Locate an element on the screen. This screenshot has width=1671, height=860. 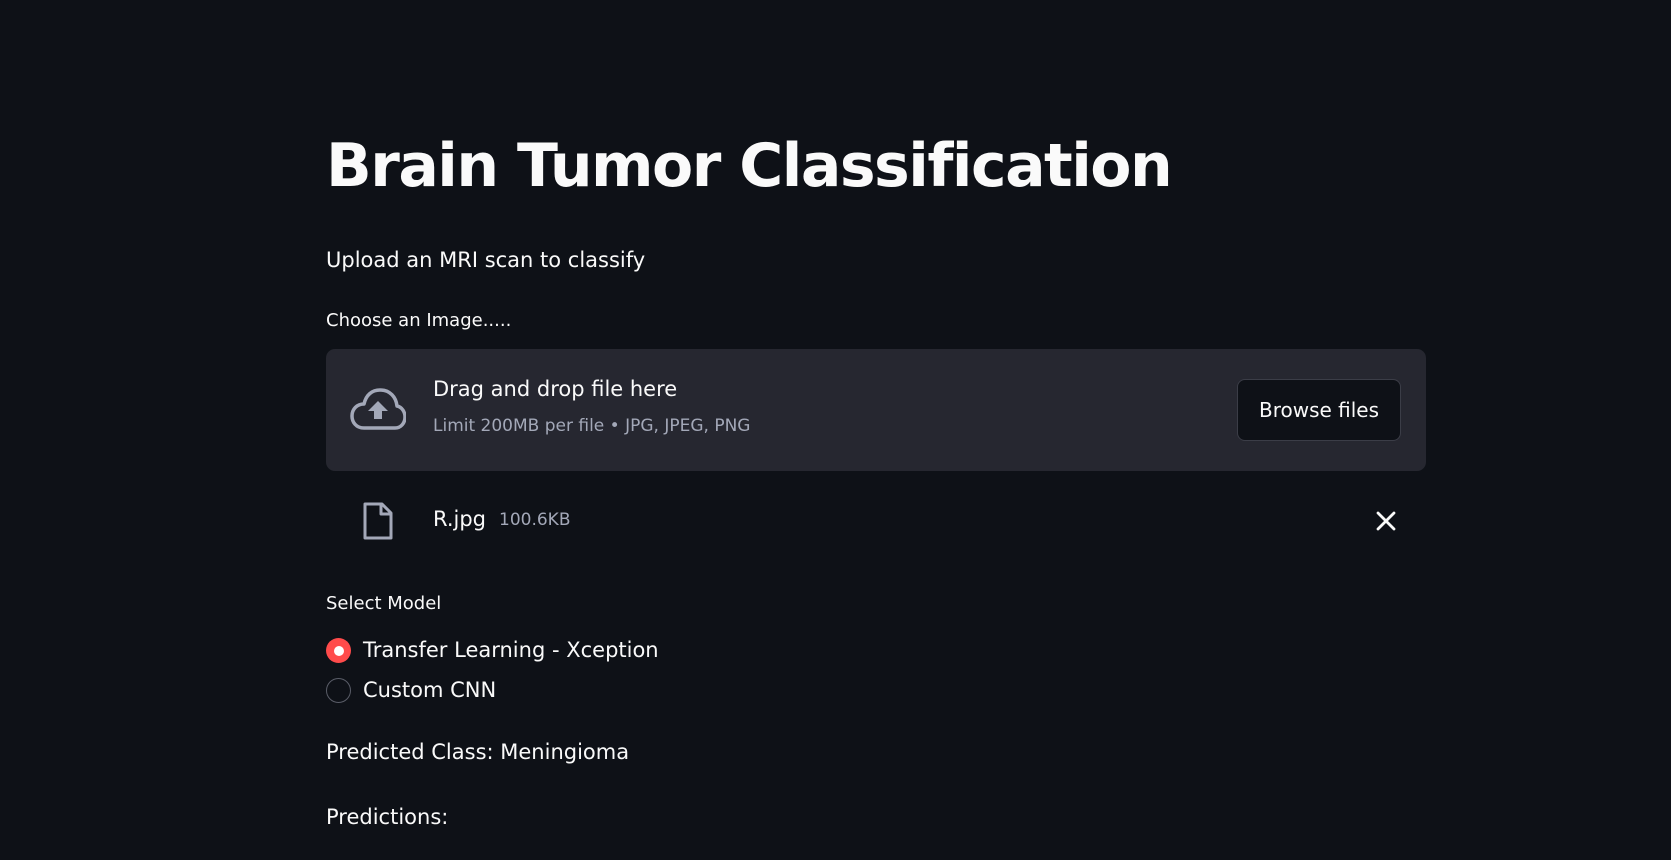
predictions-header: Predictions: is located at coordinates (387, 817).